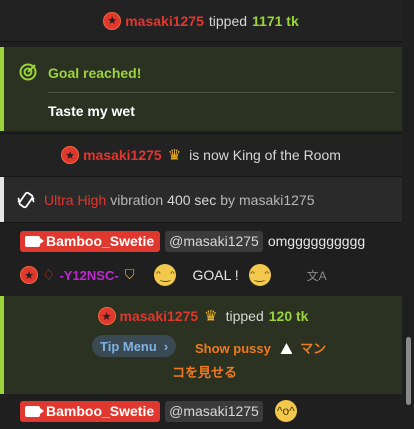  What do you see at coordinates (277, 200) in the screenshot?
I see `vibration-user: masaki1275` at bounding box center [277, 200].